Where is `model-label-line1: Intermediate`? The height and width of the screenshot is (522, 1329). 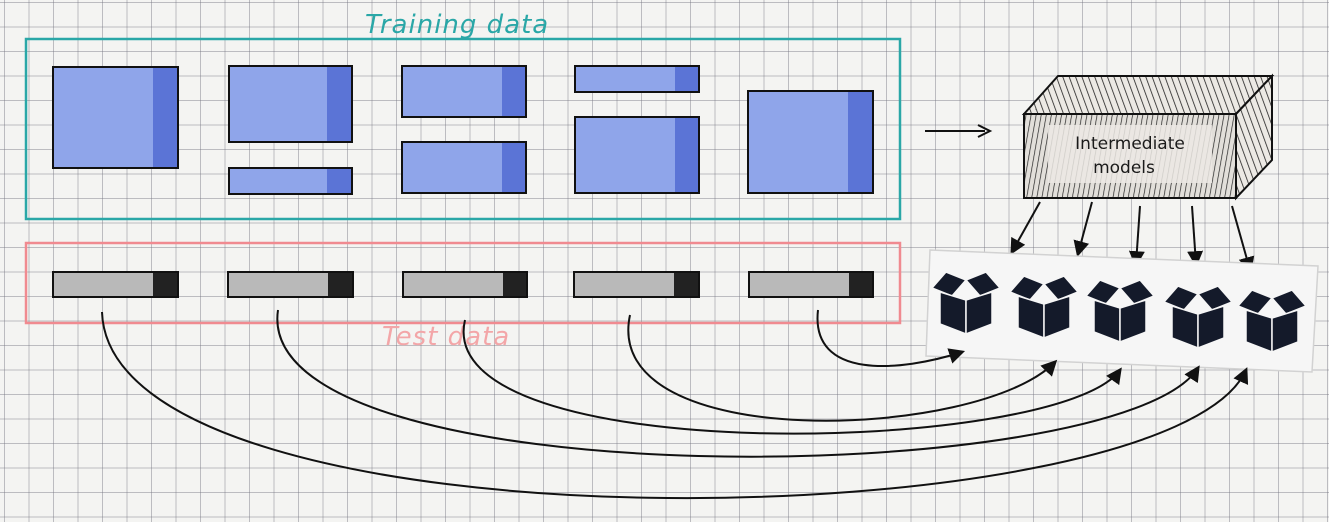 model-label-line1: Intermediate is located at coordinates (1130, 144).